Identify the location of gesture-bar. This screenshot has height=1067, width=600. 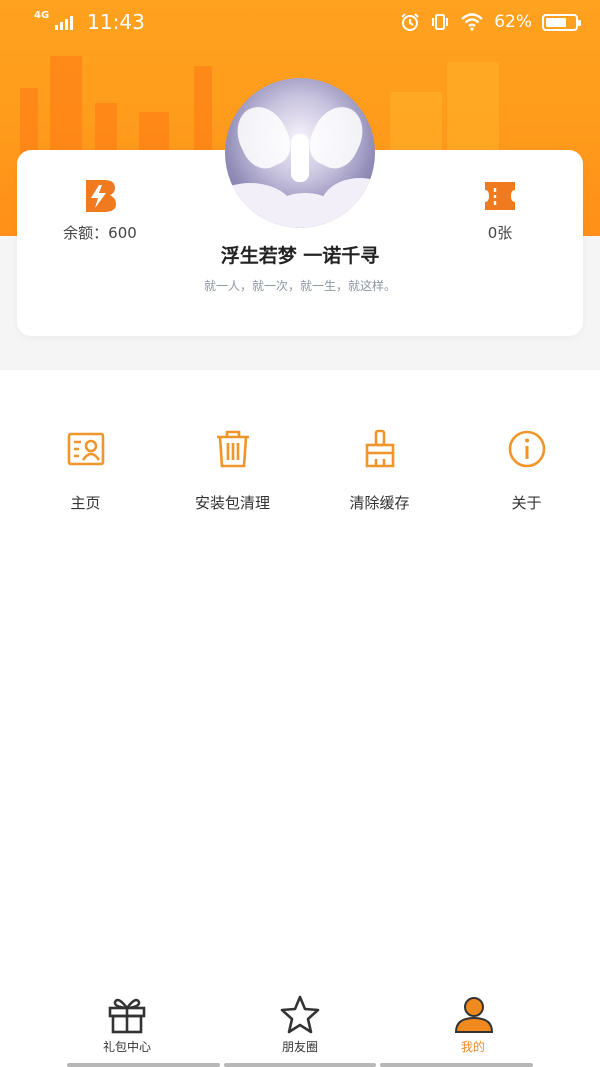
(300, 1065).